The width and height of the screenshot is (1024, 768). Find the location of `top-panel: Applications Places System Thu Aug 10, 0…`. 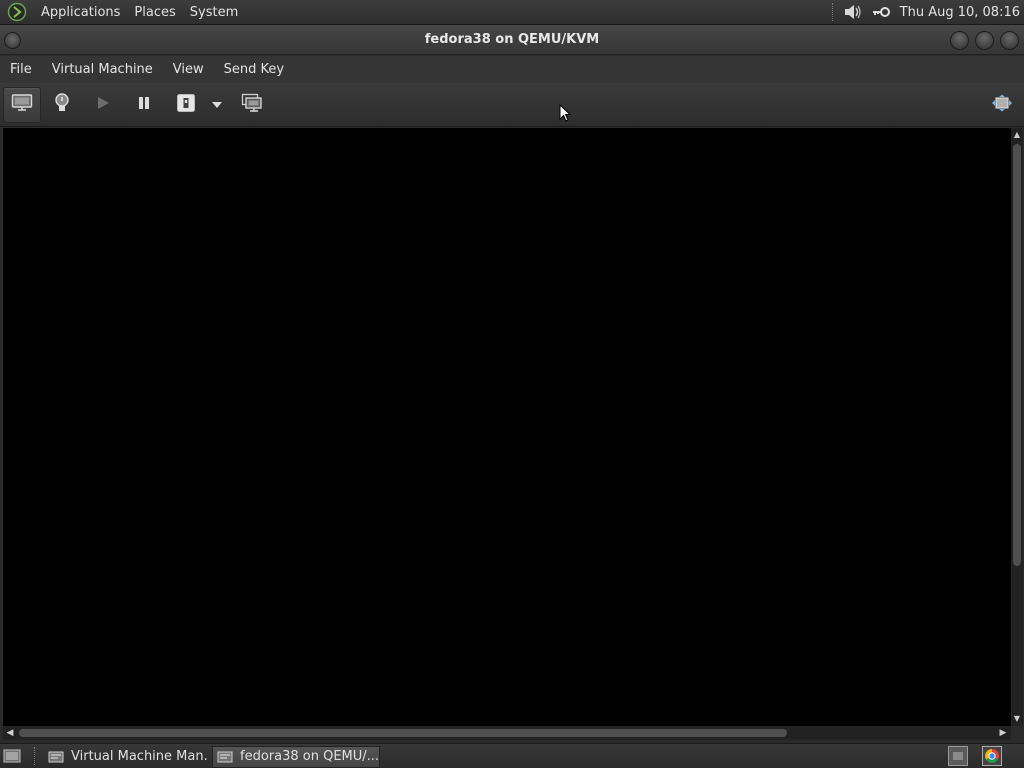

top-panel: Applications Places System Thu Aug 10, 0… is located at coordinates (512, 12).